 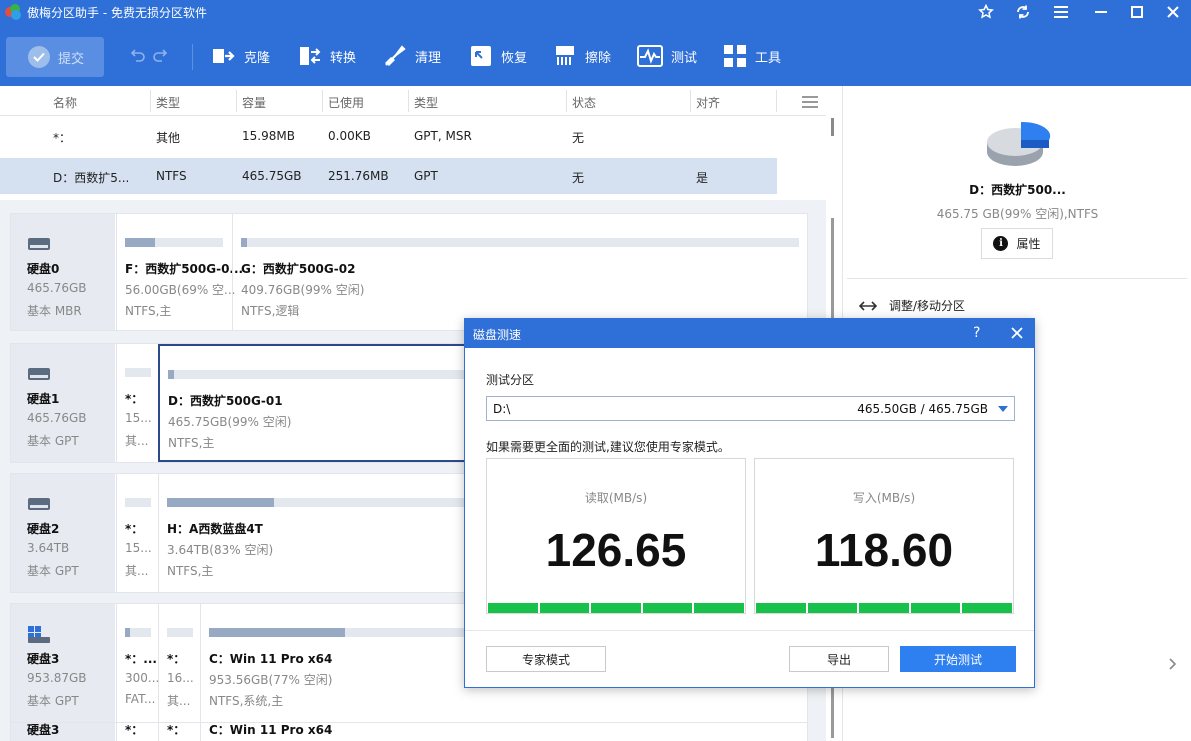 What do you see at coordinates (832, 127) in the screenshot?
I see `table-scrollbar` at bounding box center [832, 127].